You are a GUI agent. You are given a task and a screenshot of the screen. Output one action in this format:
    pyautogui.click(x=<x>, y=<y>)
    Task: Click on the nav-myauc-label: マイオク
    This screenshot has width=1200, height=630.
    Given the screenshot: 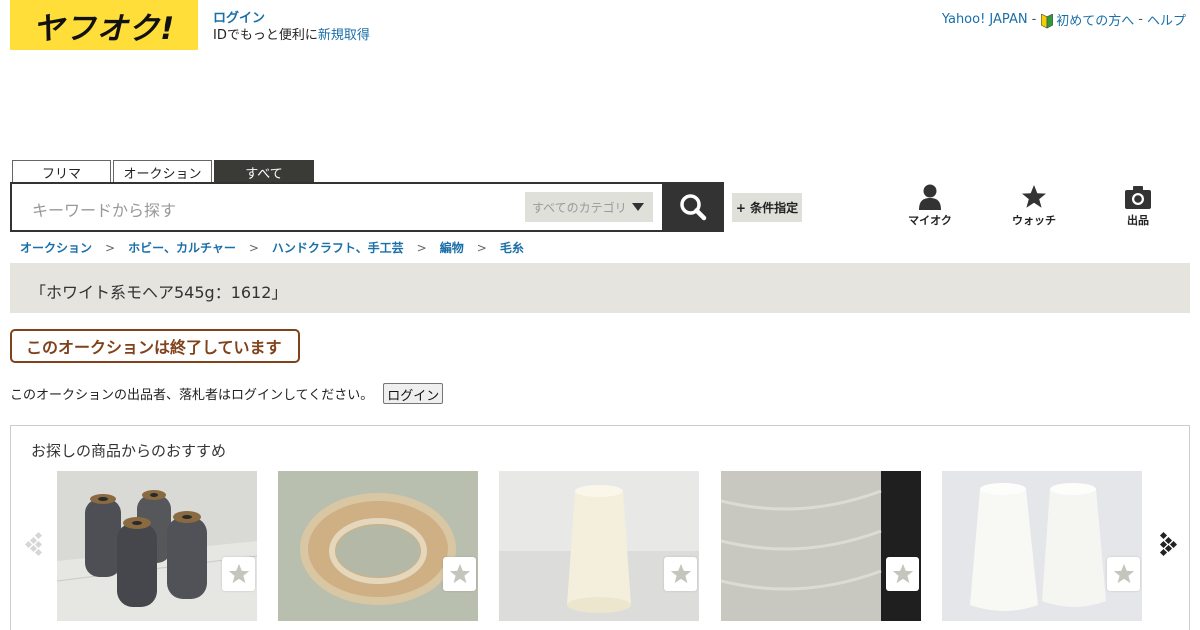 What is the action you would take?
    pyautogui.click(x=930, y=220)
    